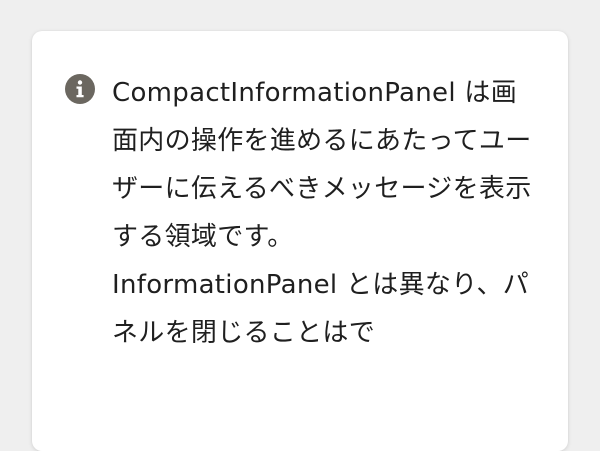 Image resolution: width=600 pixels, height=451 pixels. What do you see at coordinates (321, 309) in the screenshot?
I see `panel-message-paragraph-2: InformationPanel とは異なり、パネルを閉じることはで` at bounding box center [321, 309].